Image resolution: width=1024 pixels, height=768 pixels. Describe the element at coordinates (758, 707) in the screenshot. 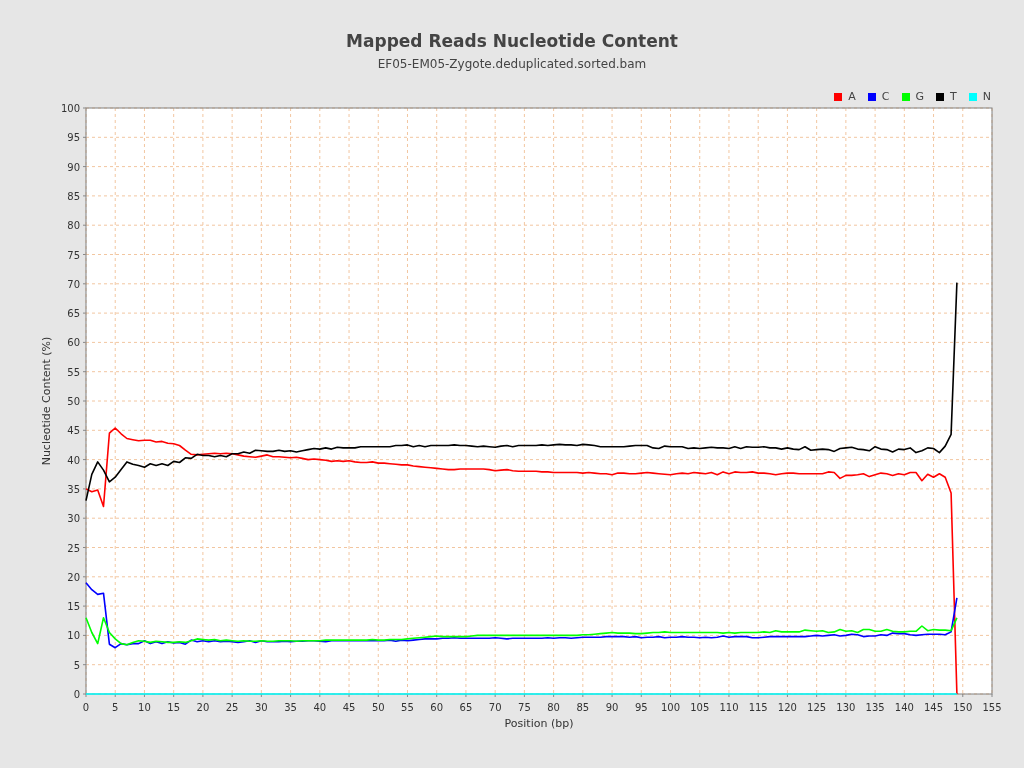

I see `x-tick-label: 115` at that location.